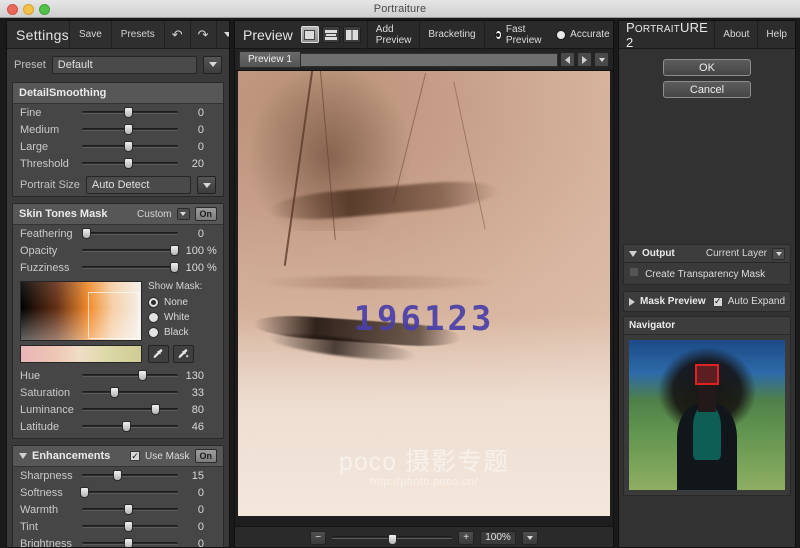  Describe the element at coordinates (520, 35) in the screenshot. I see `fast-preview-radio: Fast Preview` at that location.